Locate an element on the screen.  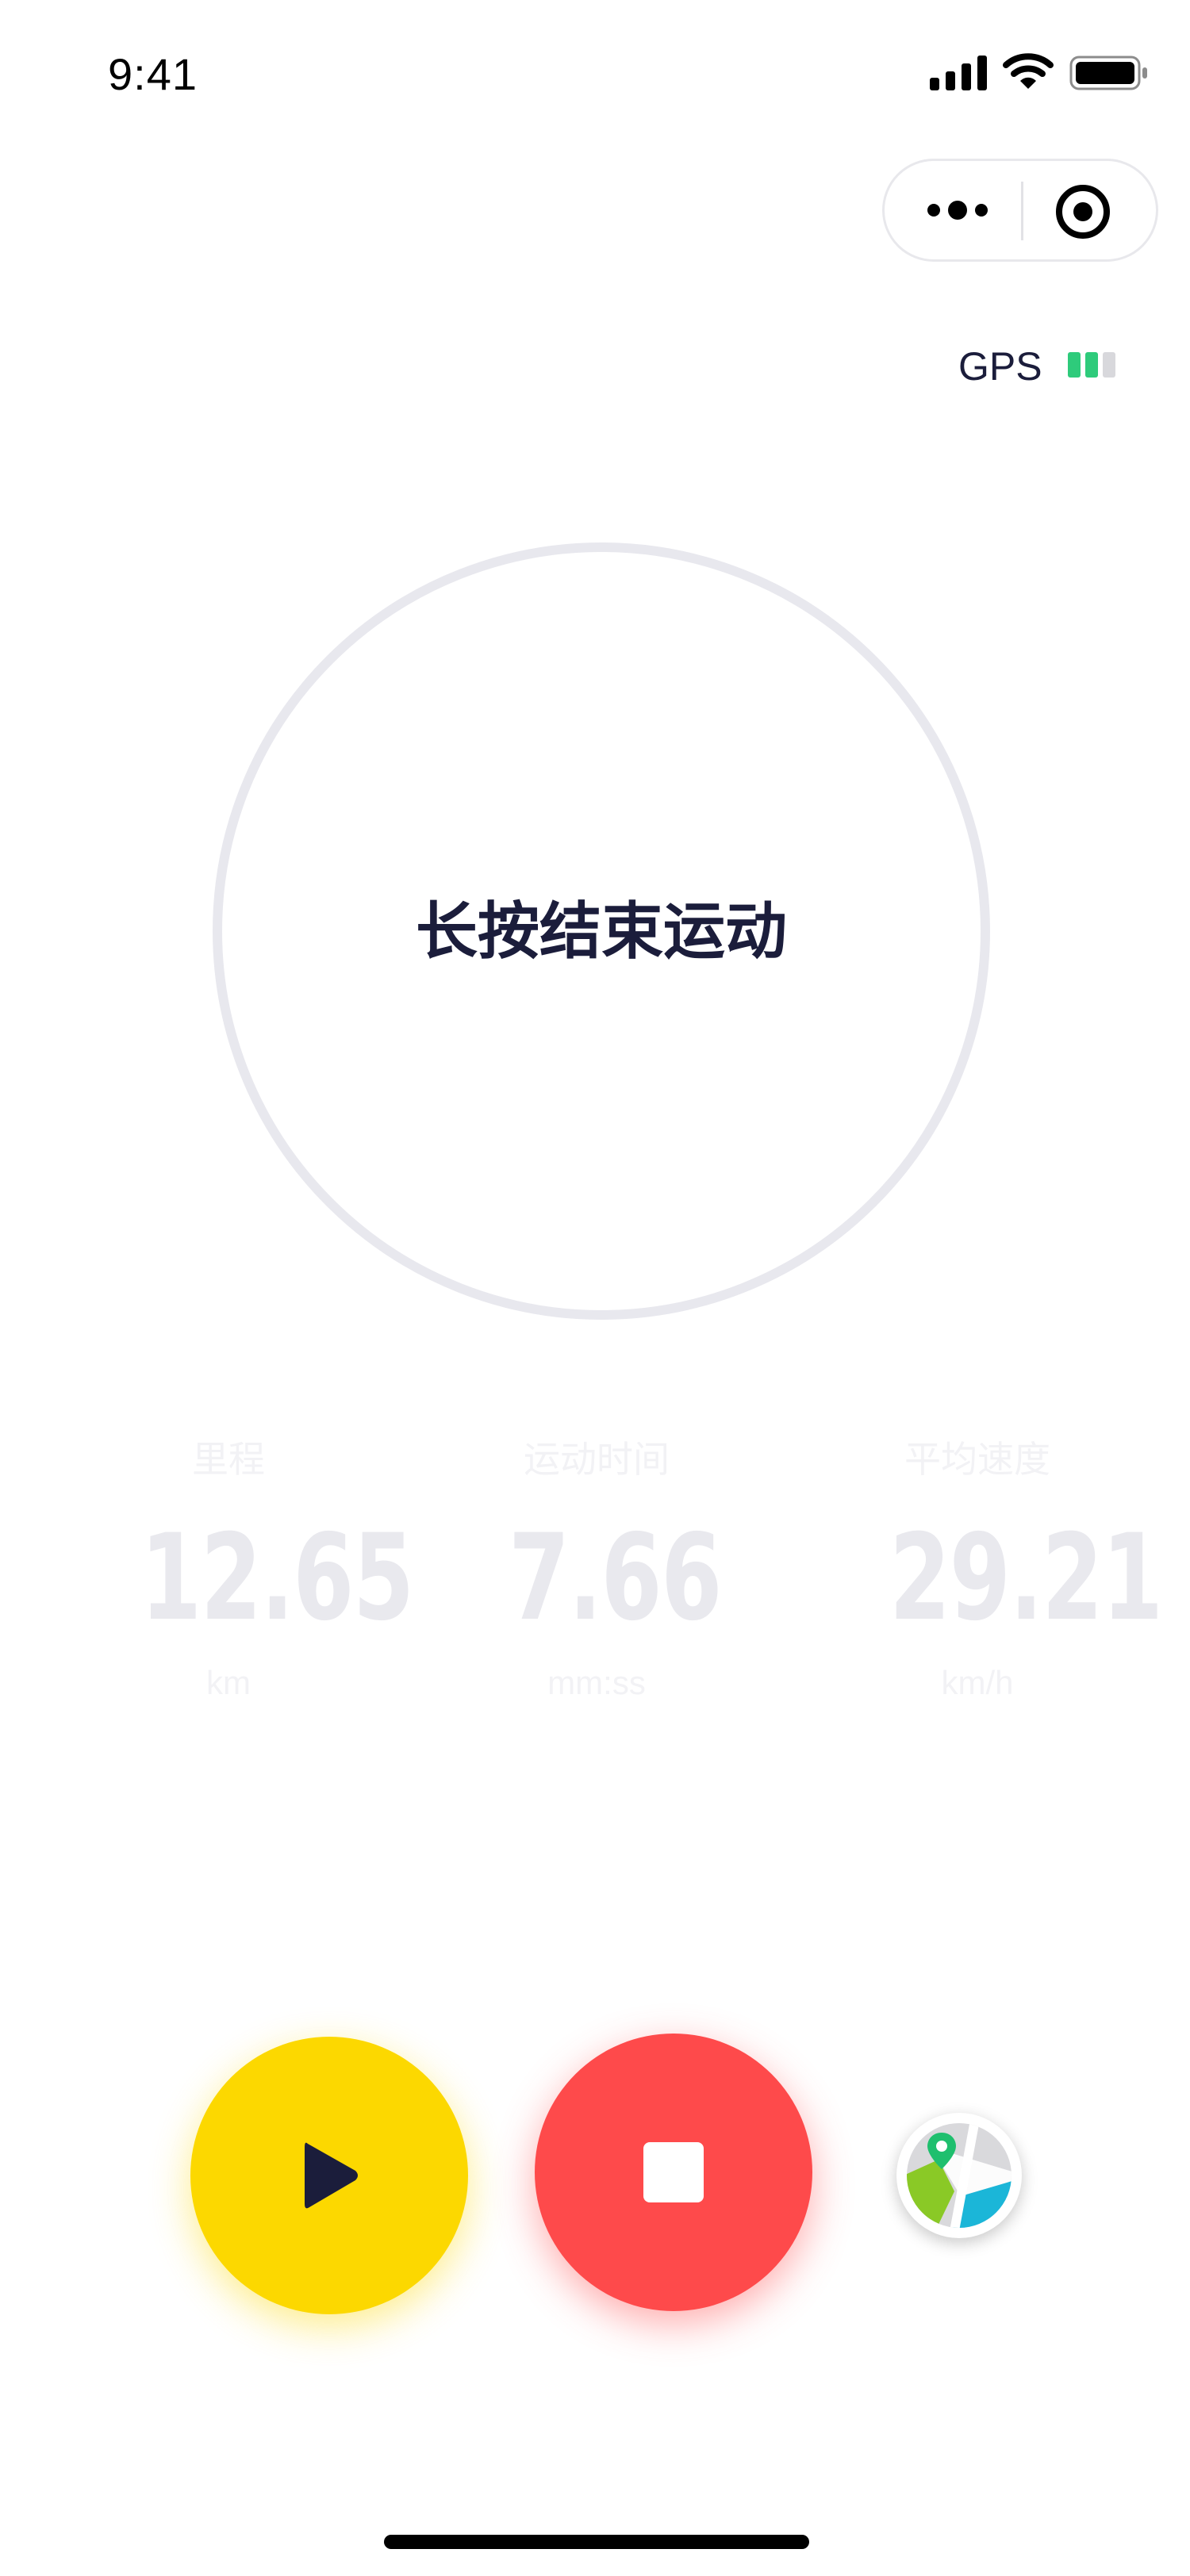
stat-value: 7.66 is located at coordinates (615, 1578).